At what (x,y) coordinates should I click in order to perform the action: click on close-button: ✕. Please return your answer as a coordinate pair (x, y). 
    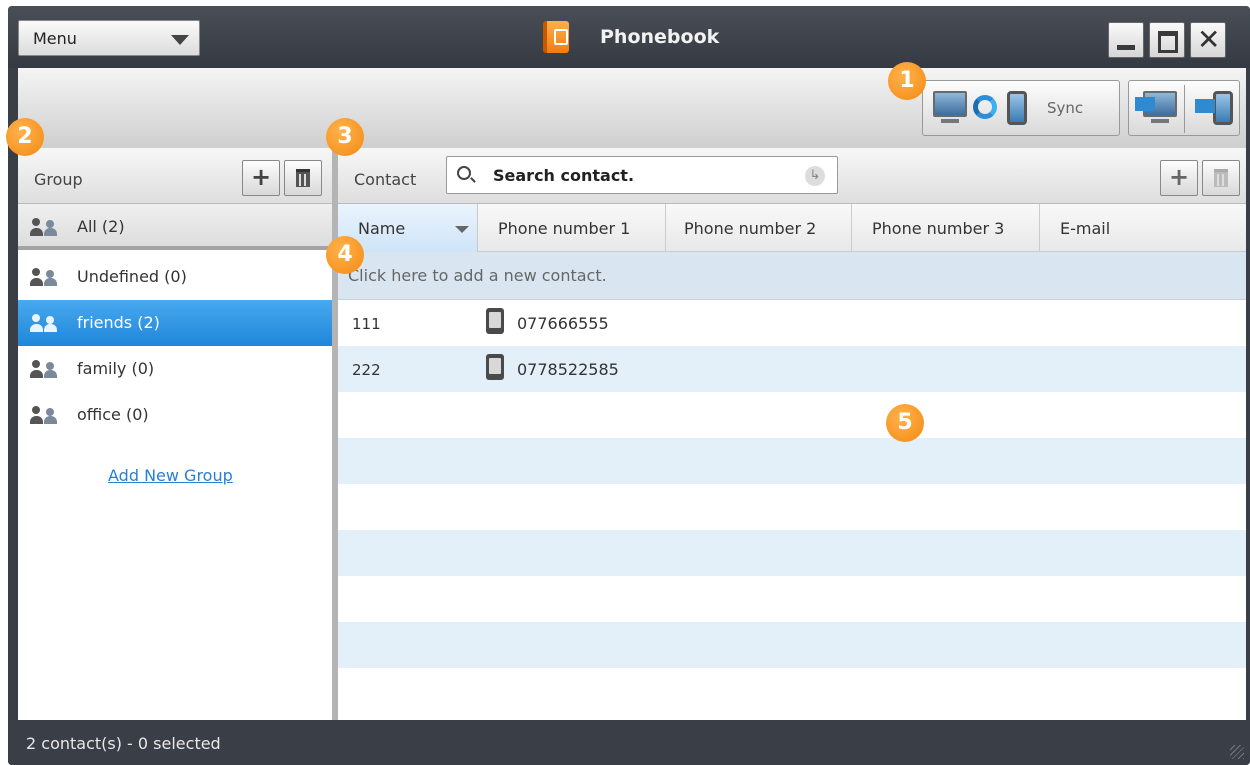
    Looking at the image, I should click on (1208, 40).